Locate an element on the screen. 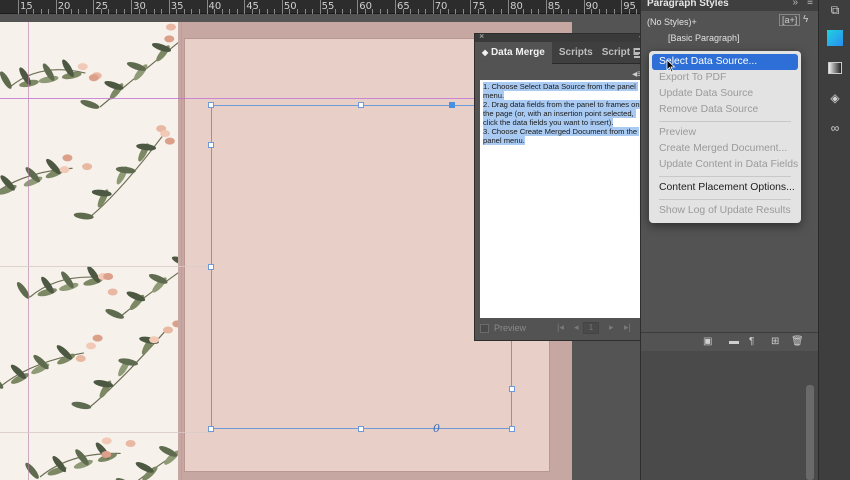 The image size is (850, 480). panel-icon-strip: ⧉ ◈ ∞ is located at coordinates (834, 240).